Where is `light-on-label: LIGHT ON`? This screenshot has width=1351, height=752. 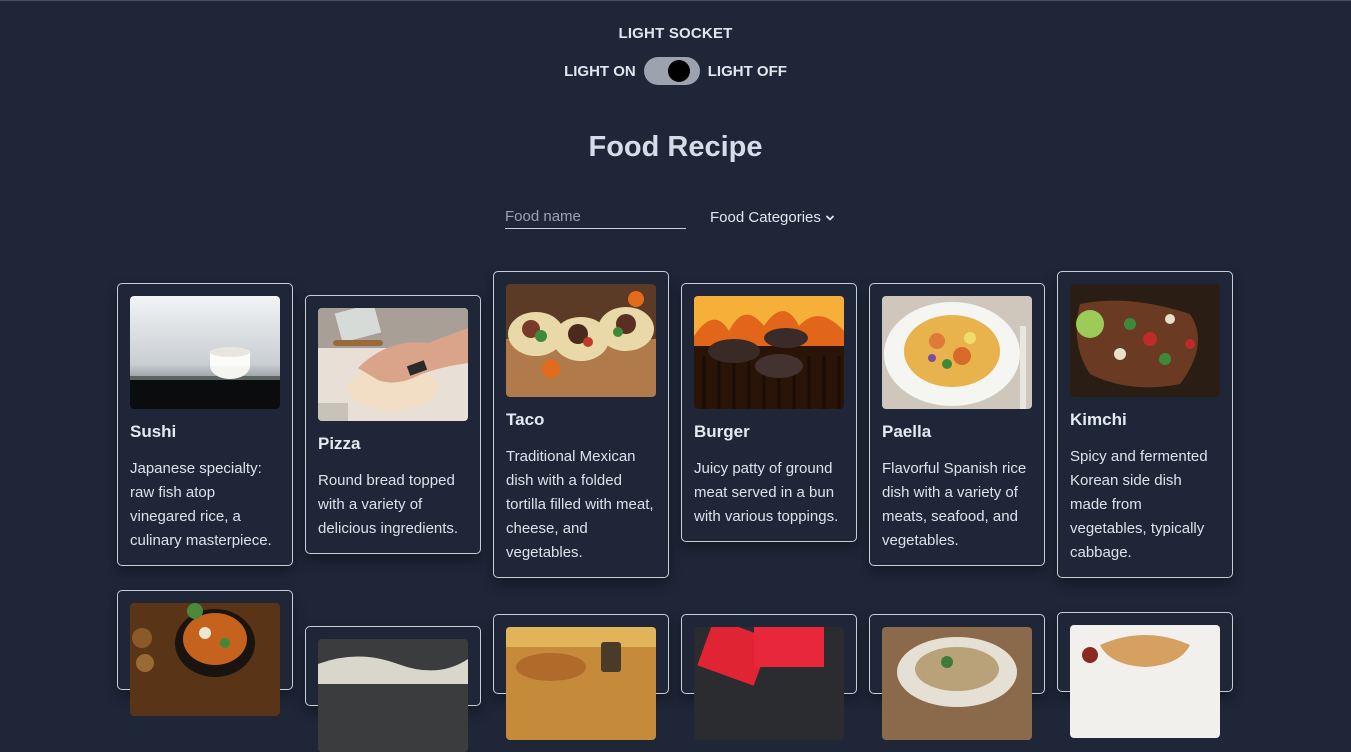 light-on-label: LIGHT ON is located at coordinates (600, 71).